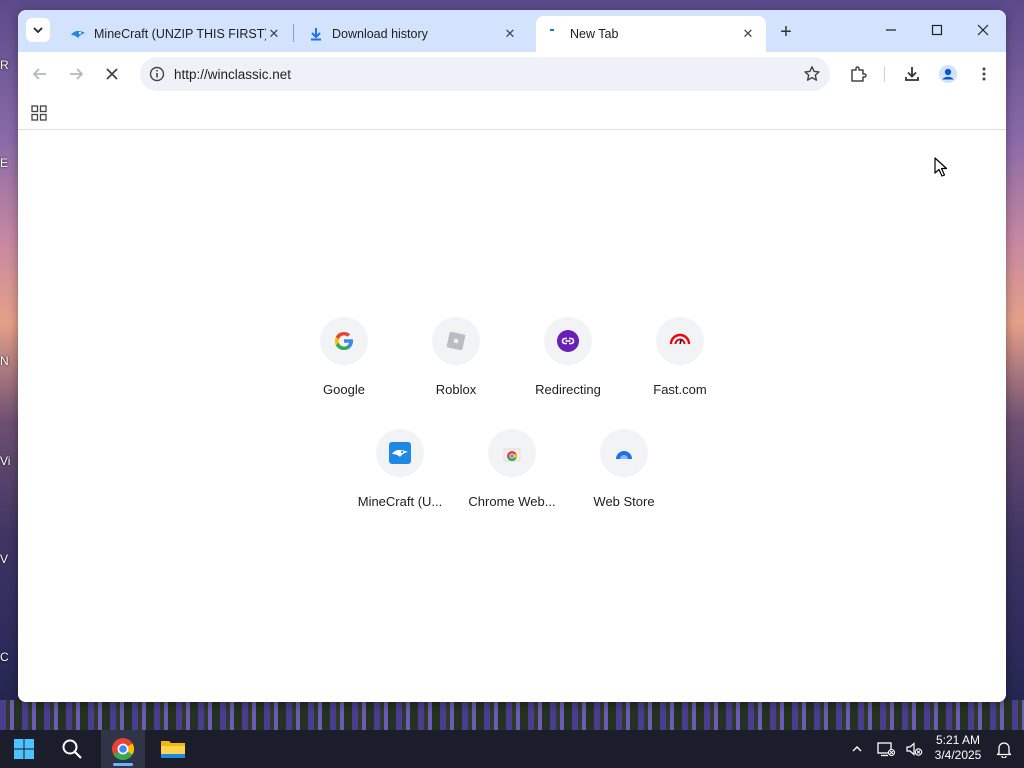 The height and width of the screenshot is (768, 1024). Describe the element at coordinates (884, 74) in the screenshot. I see `toolbar-divider` at that location.